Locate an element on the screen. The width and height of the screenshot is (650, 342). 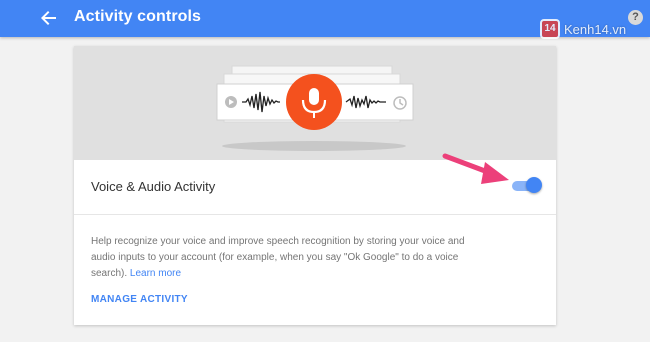
back-button is located at coordinates (49, 18).